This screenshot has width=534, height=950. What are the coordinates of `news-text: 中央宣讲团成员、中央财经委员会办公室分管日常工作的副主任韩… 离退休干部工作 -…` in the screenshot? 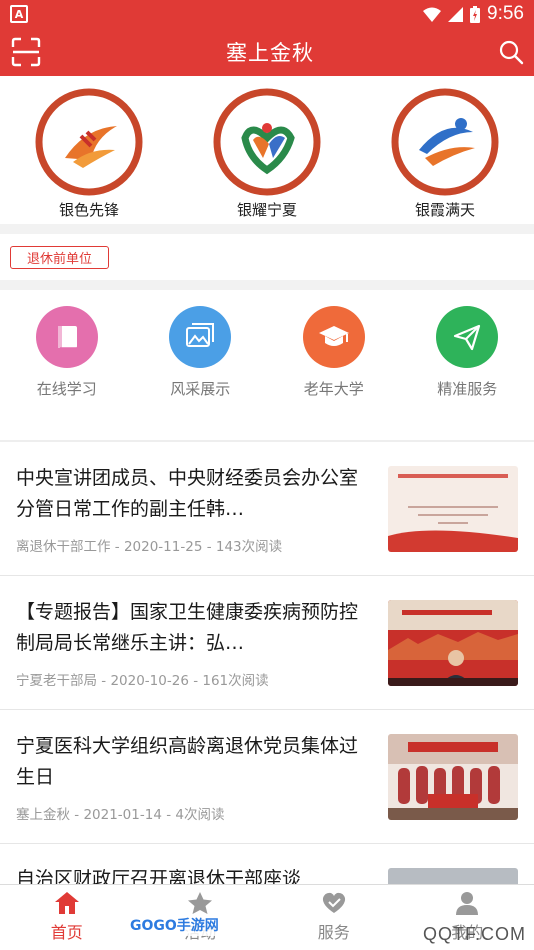 It's located at (202, 509).